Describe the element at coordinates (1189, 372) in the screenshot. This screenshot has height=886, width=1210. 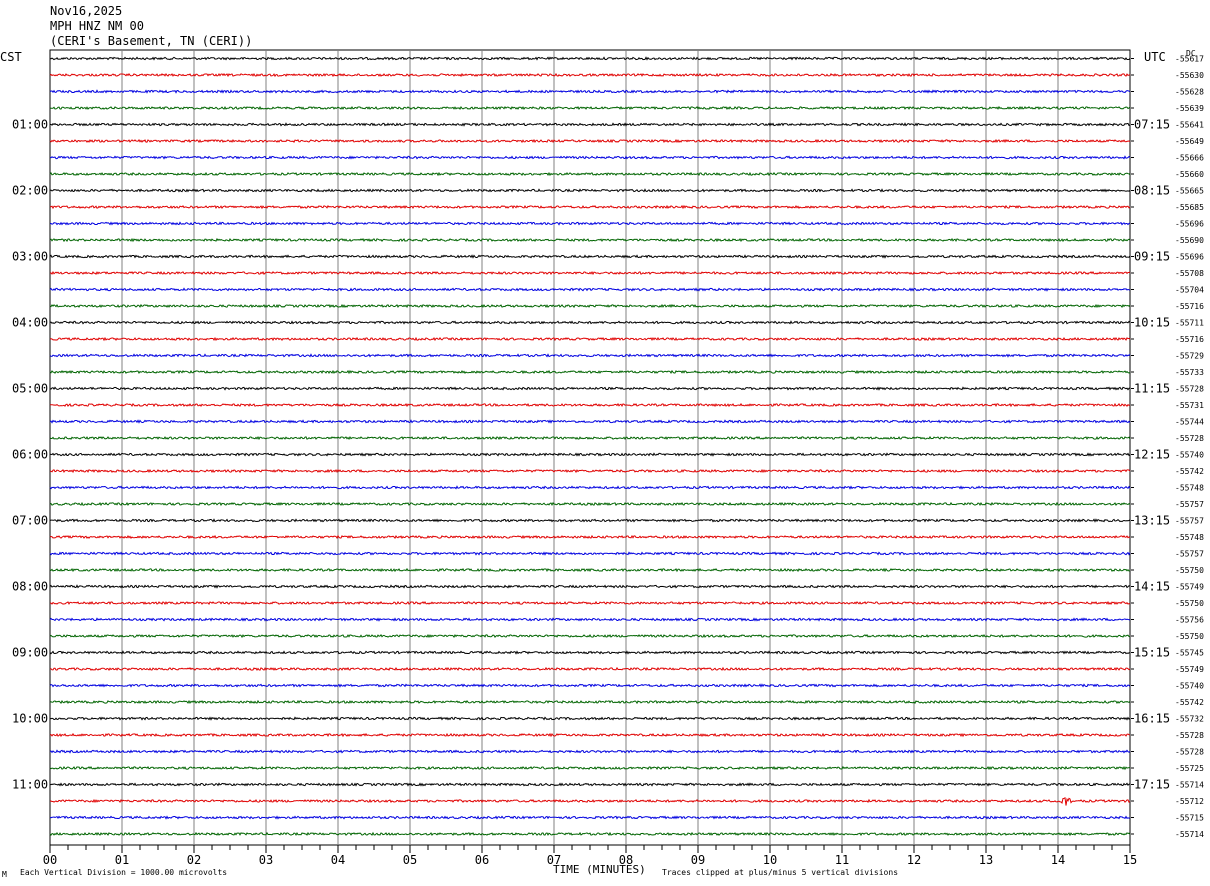
I see `dc-offset-label: -55733` at that location.